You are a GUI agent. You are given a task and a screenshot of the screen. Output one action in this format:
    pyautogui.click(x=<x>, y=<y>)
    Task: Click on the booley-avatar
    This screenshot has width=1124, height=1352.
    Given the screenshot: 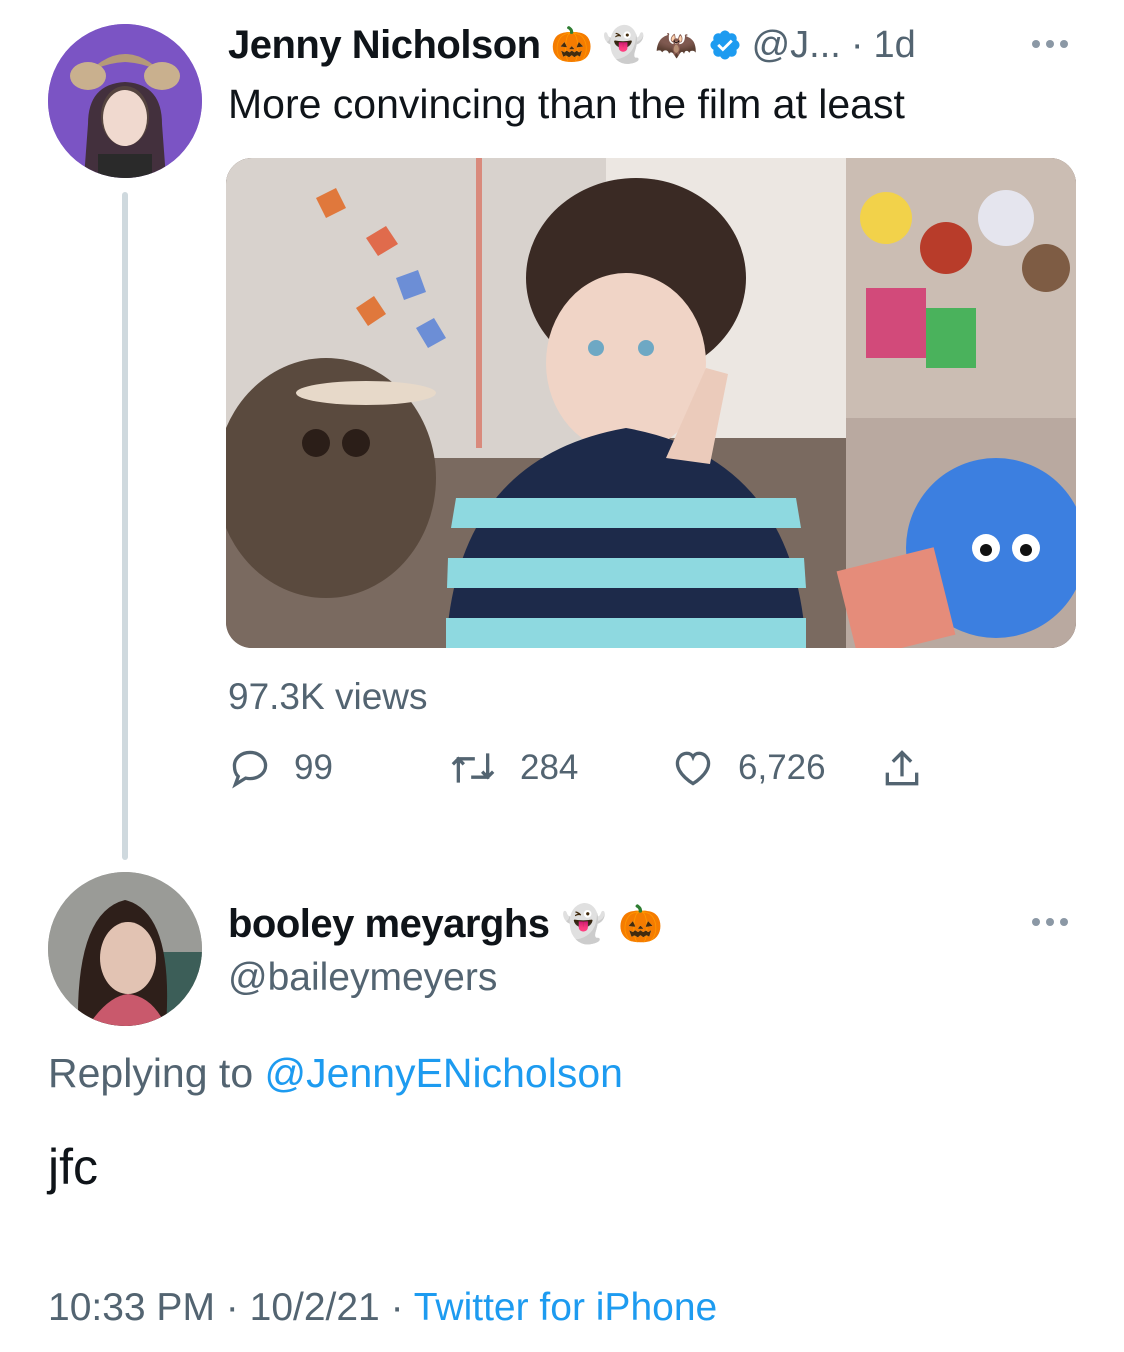 What is the action you would take?
    pyautogui.click(x=125, y=949)
    